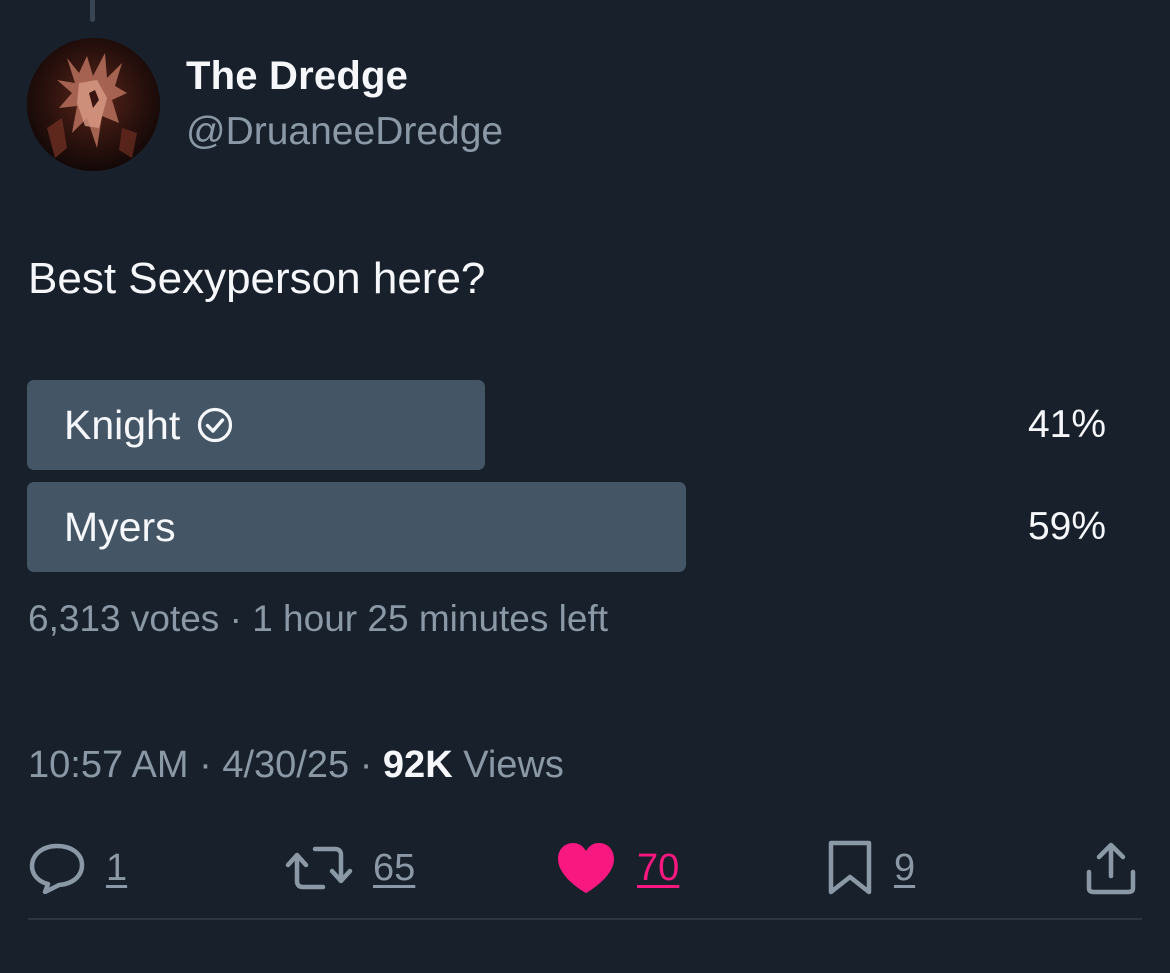 Image resolution: width=1170 pixels, height=973 pixels. What do you see at coordinates (344, 132) in the screenshot?
I see `author-handle: @DruaneeDredge` at bounding box center [344, 132].